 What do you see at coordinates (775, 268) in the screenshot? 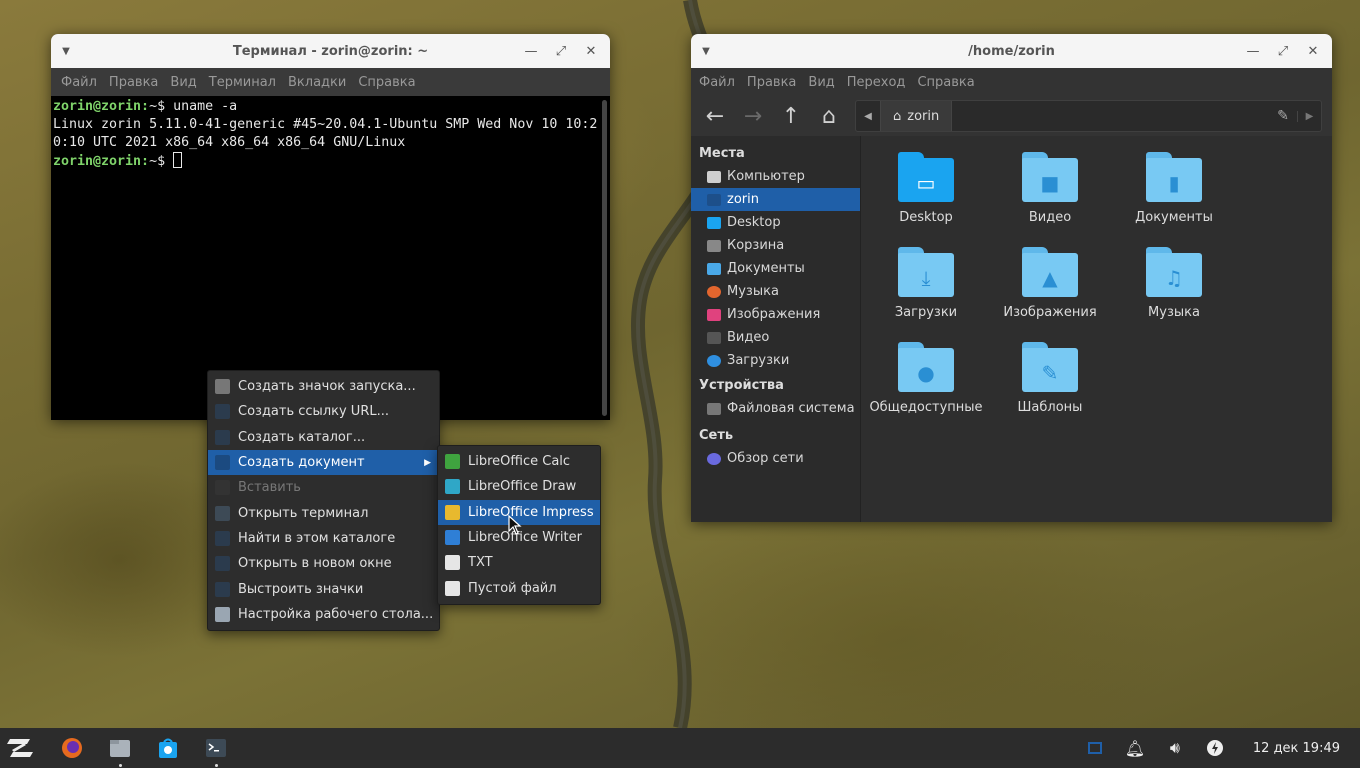
I see `sidebar-item-documents: Документы` at bounding box center [775, 268].